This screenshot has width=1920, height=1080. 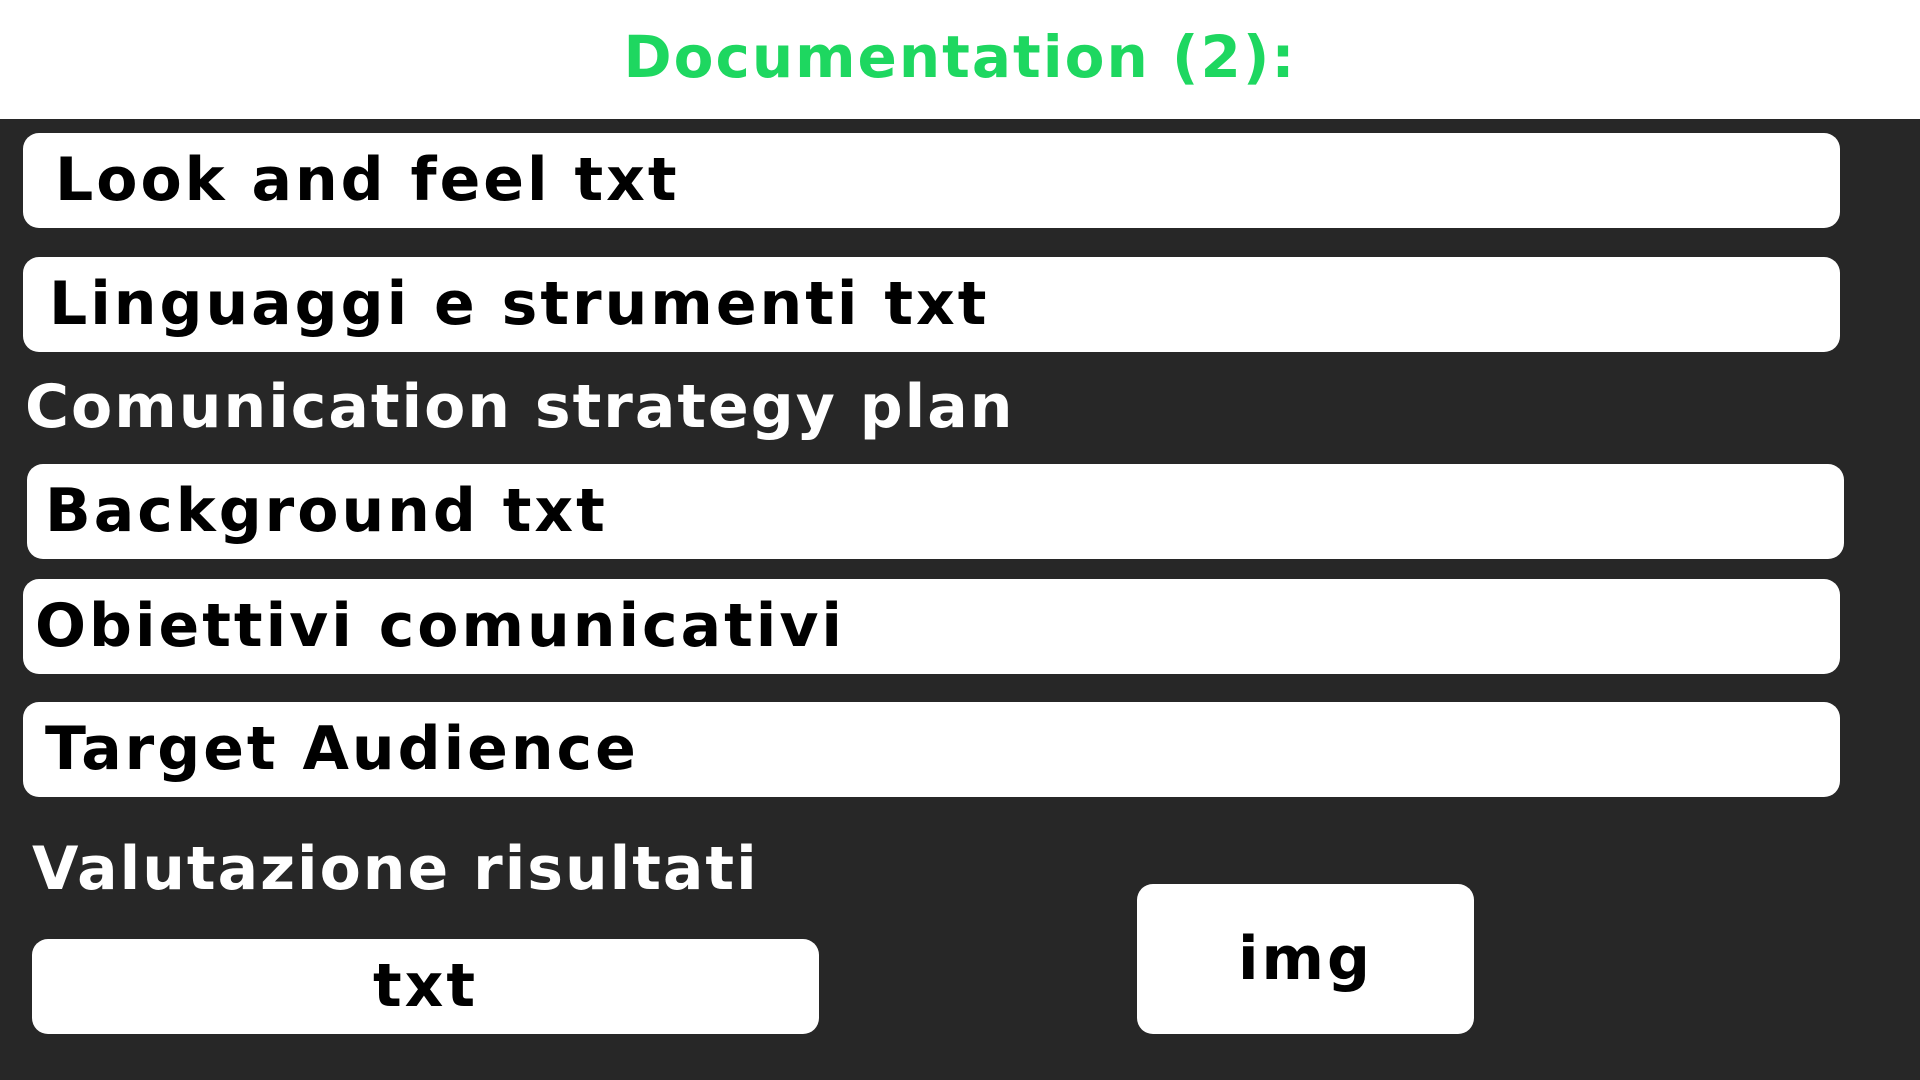 What do you see at coordinates (960, 57) in the screenshot?
I see `page-title: Documentation (2):` at bounding box center [960, 57].